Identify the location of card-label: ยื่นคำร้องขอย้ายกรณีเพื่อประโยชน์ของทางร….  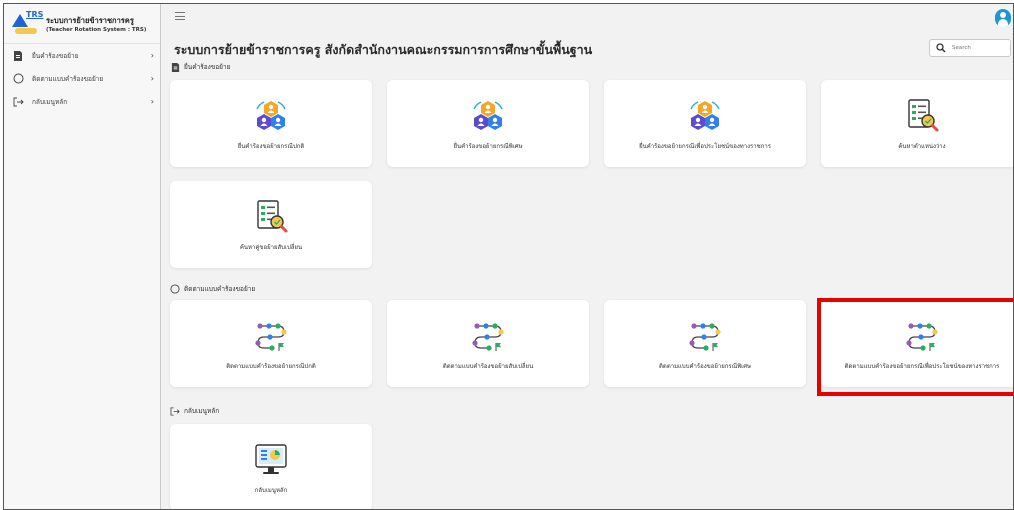
(705, 146).